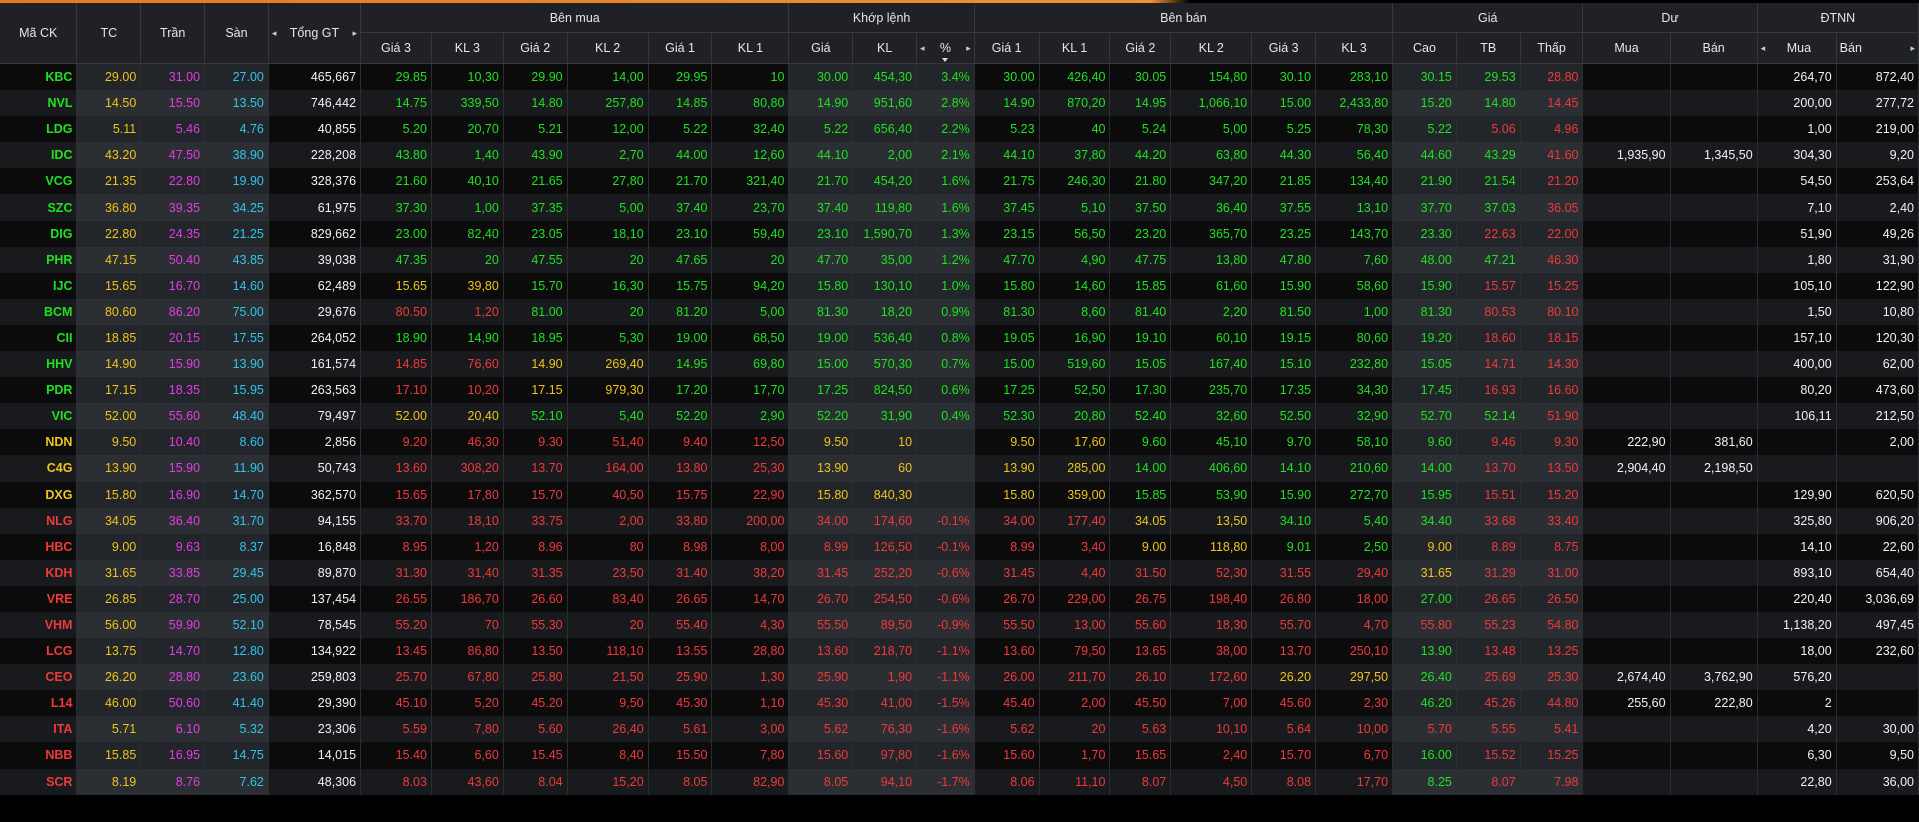 Image resolution: width=1919 pixels, height=822 pixels. Describe the element at coordinates (39, 703) in the screenshot. I see `symbol-cell: L14` at that location.